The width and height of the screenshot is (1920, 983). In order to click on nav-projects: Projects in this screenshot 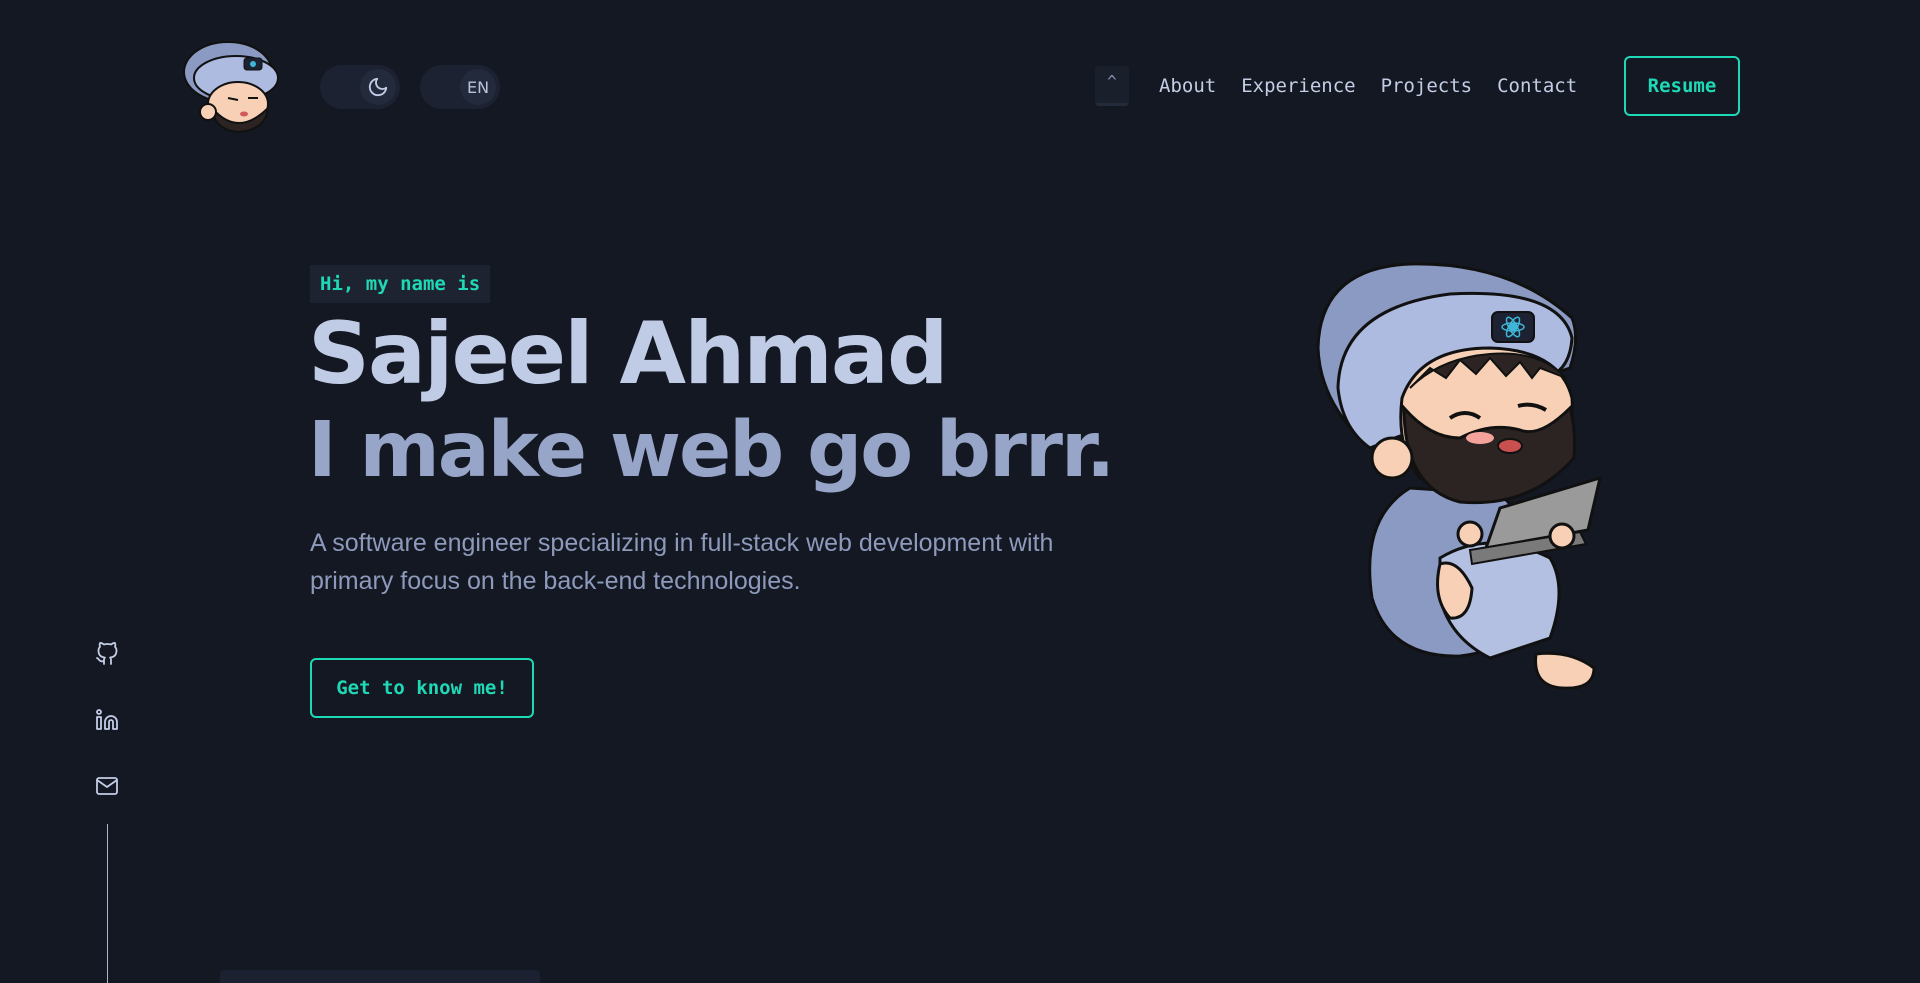, I will do `click(1427, 86)`.